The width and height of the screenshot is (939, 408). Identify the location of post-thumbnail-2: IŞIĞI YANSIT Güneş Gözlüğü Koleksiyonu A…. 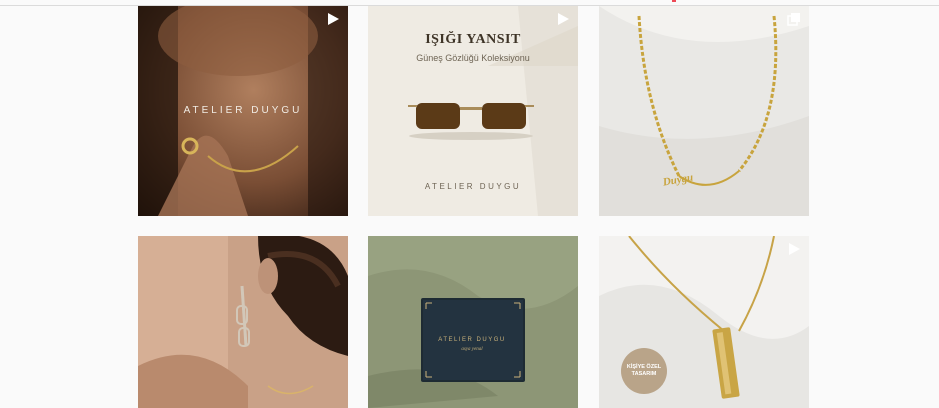
(473, 111).